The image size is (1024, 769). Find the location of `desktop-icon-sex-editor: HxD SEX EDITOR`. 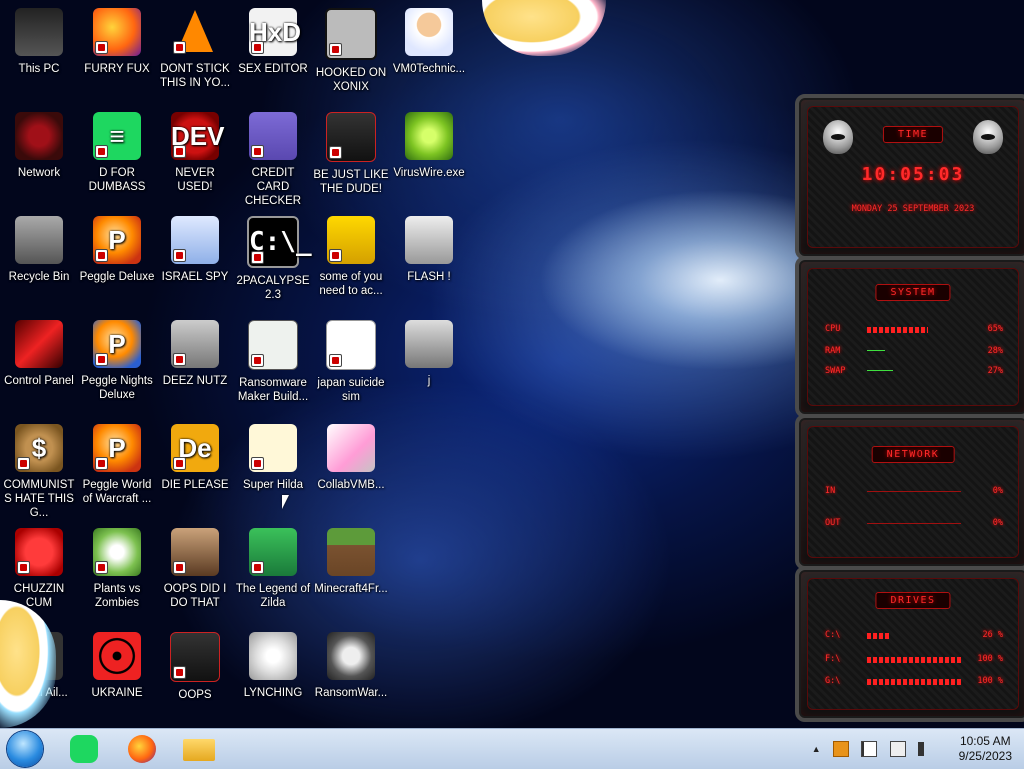

desktop-icon-sex-editor: HxD SEX EDITOR is located at coordinates (273, 52).